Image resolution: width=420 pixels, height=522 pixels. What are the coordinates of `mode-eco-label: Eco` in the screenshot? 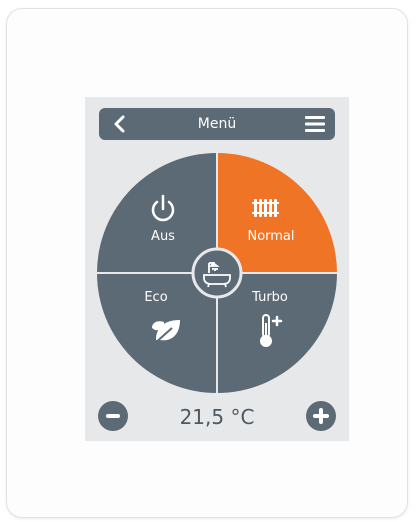 It's located at (156, 297).